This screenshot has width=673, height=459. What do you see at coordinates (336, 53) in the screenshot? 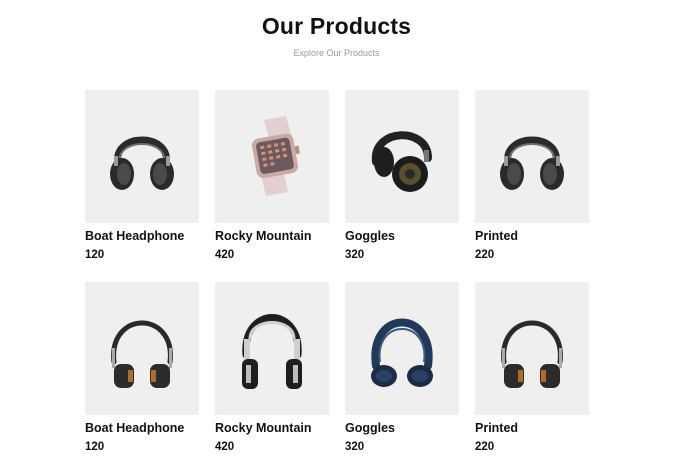
I see `page-subtitle: Explore Our Products` at bounding box center [336, 53].